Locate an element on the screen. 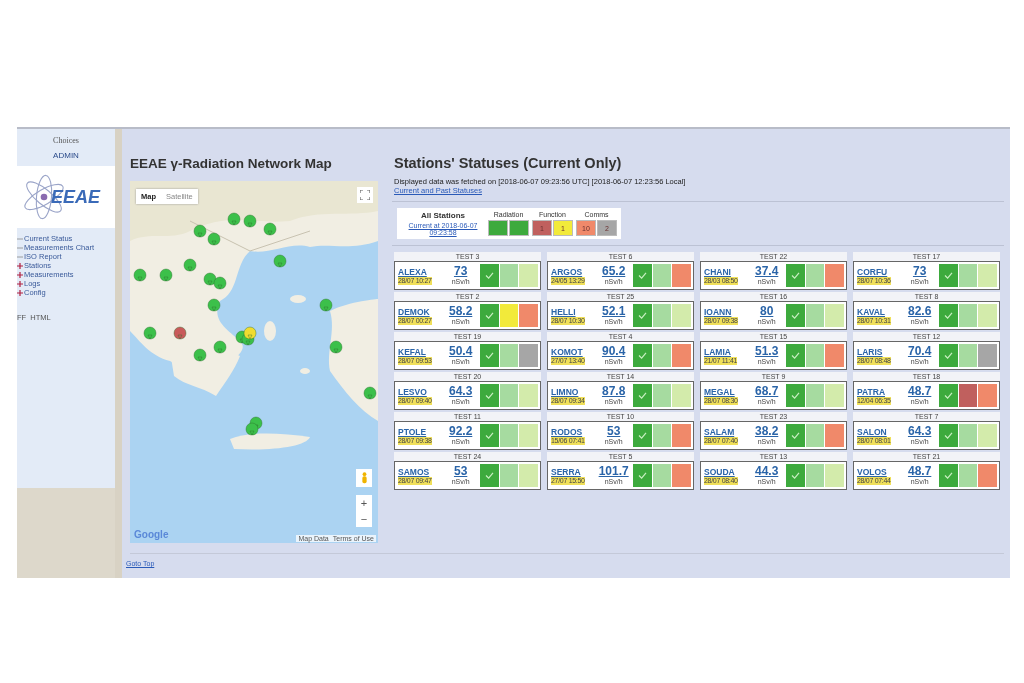 Image resolution: width=1024 pixels, height=683 pixels. dose-rate-link: 37.4 is located at coordinates (766, 271).